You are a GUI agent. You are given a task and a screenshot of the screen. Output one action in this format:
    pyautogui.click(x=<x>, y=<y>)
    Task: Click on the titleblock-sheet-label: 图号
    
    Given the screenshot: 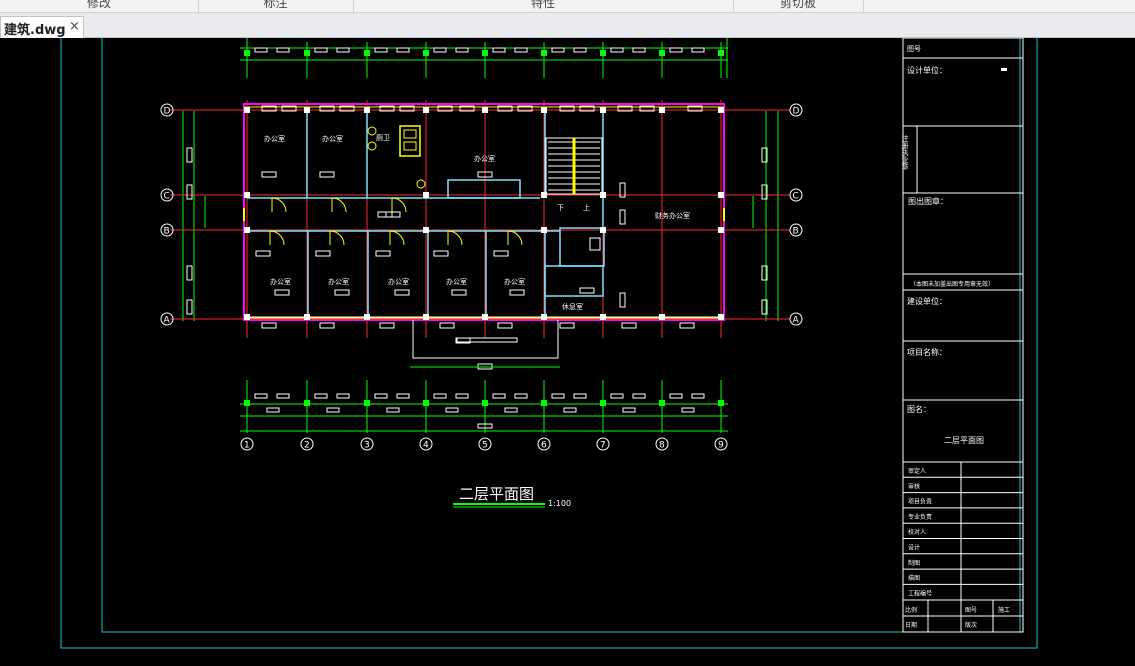 What is the action you would take?
    pyautogui.click(x=971, y=610)
    